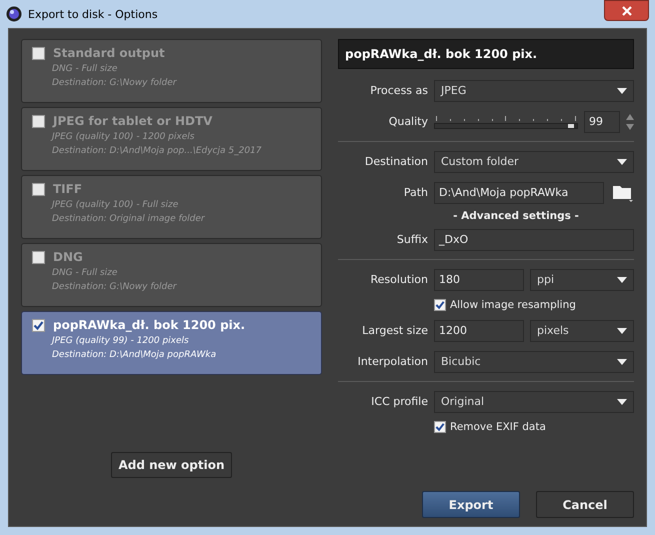  What do you see at coordinates (479, 279) in the screenshot?
I see `value-field: 180` at bounding box center [479, 279].